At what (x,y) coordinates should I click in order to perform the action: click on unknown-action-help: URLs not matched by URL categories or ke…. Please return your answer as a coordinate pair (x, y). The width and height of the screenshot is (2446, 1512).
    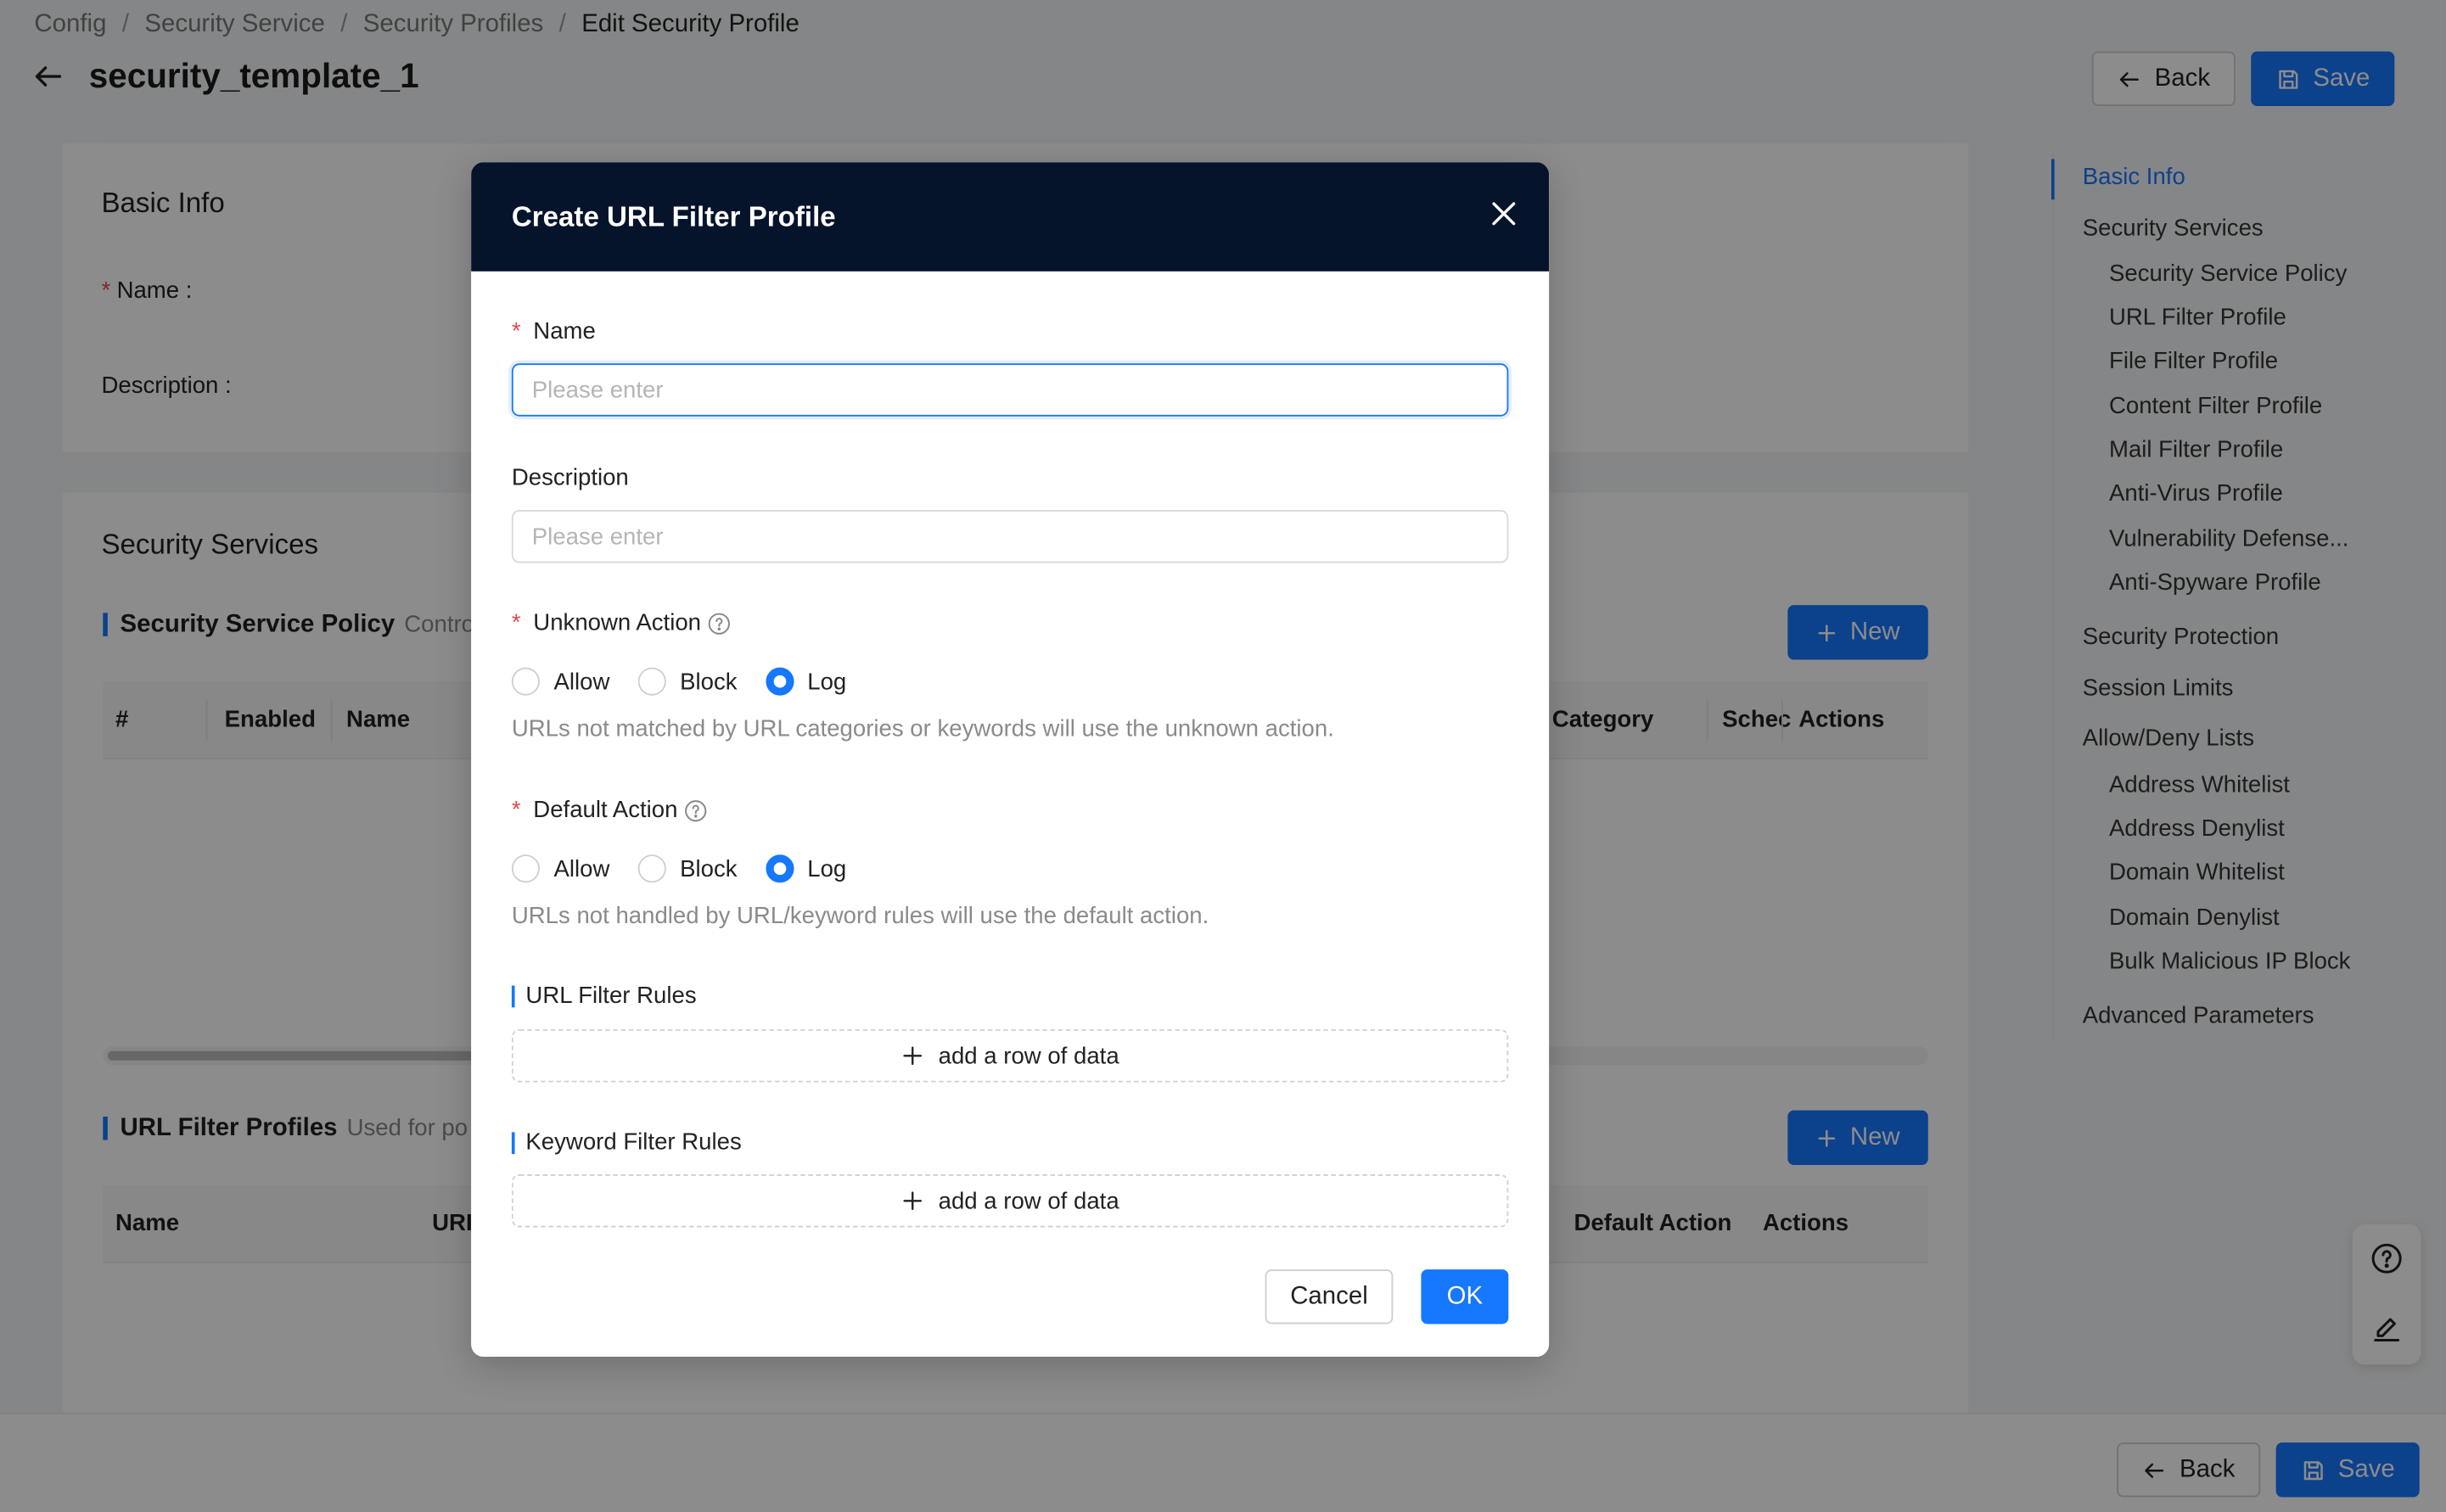
    Looking at the image, I should click on (922, 729).